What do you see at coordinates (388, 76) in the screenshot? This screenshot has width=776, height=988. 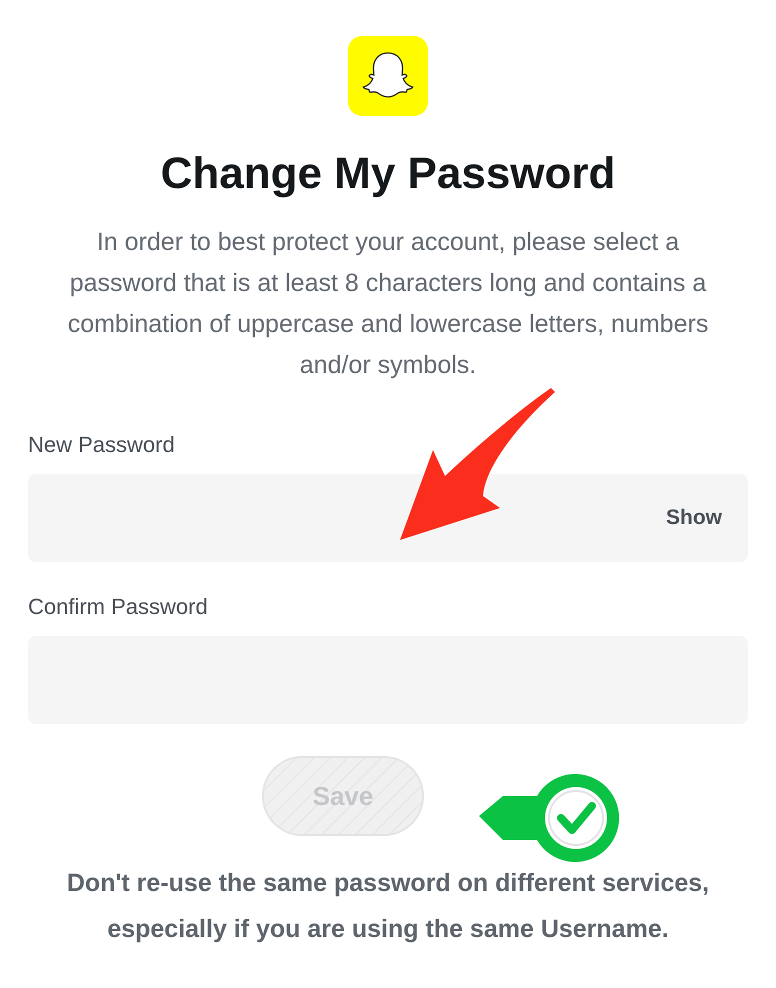 I see `ghost-logo-icon` at bounding box center [388, 76].